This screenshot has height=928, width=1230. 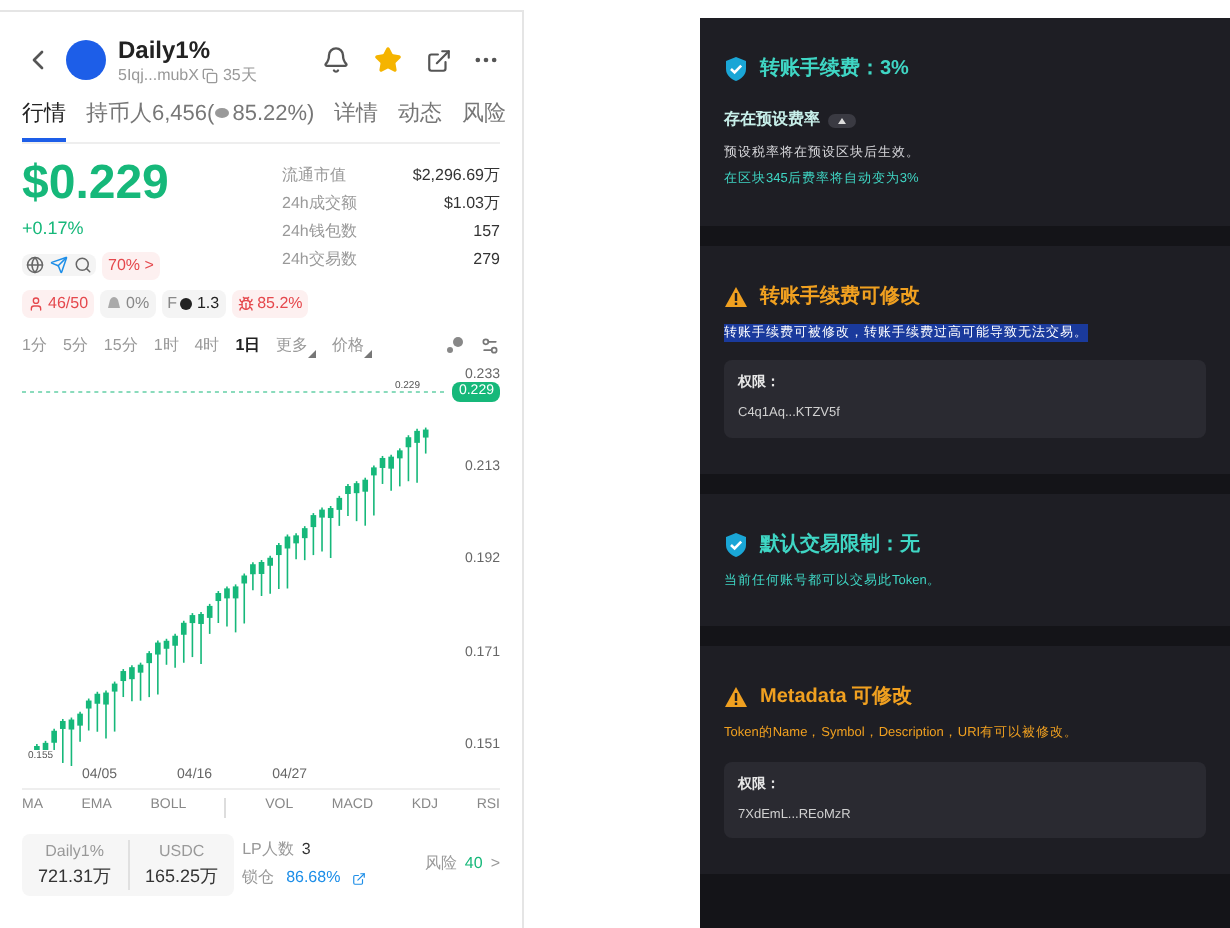 What do you see at coordinates (96, 184) in the screenshot?
I see `price-value: $0.229` at bounding box center [96, 184].